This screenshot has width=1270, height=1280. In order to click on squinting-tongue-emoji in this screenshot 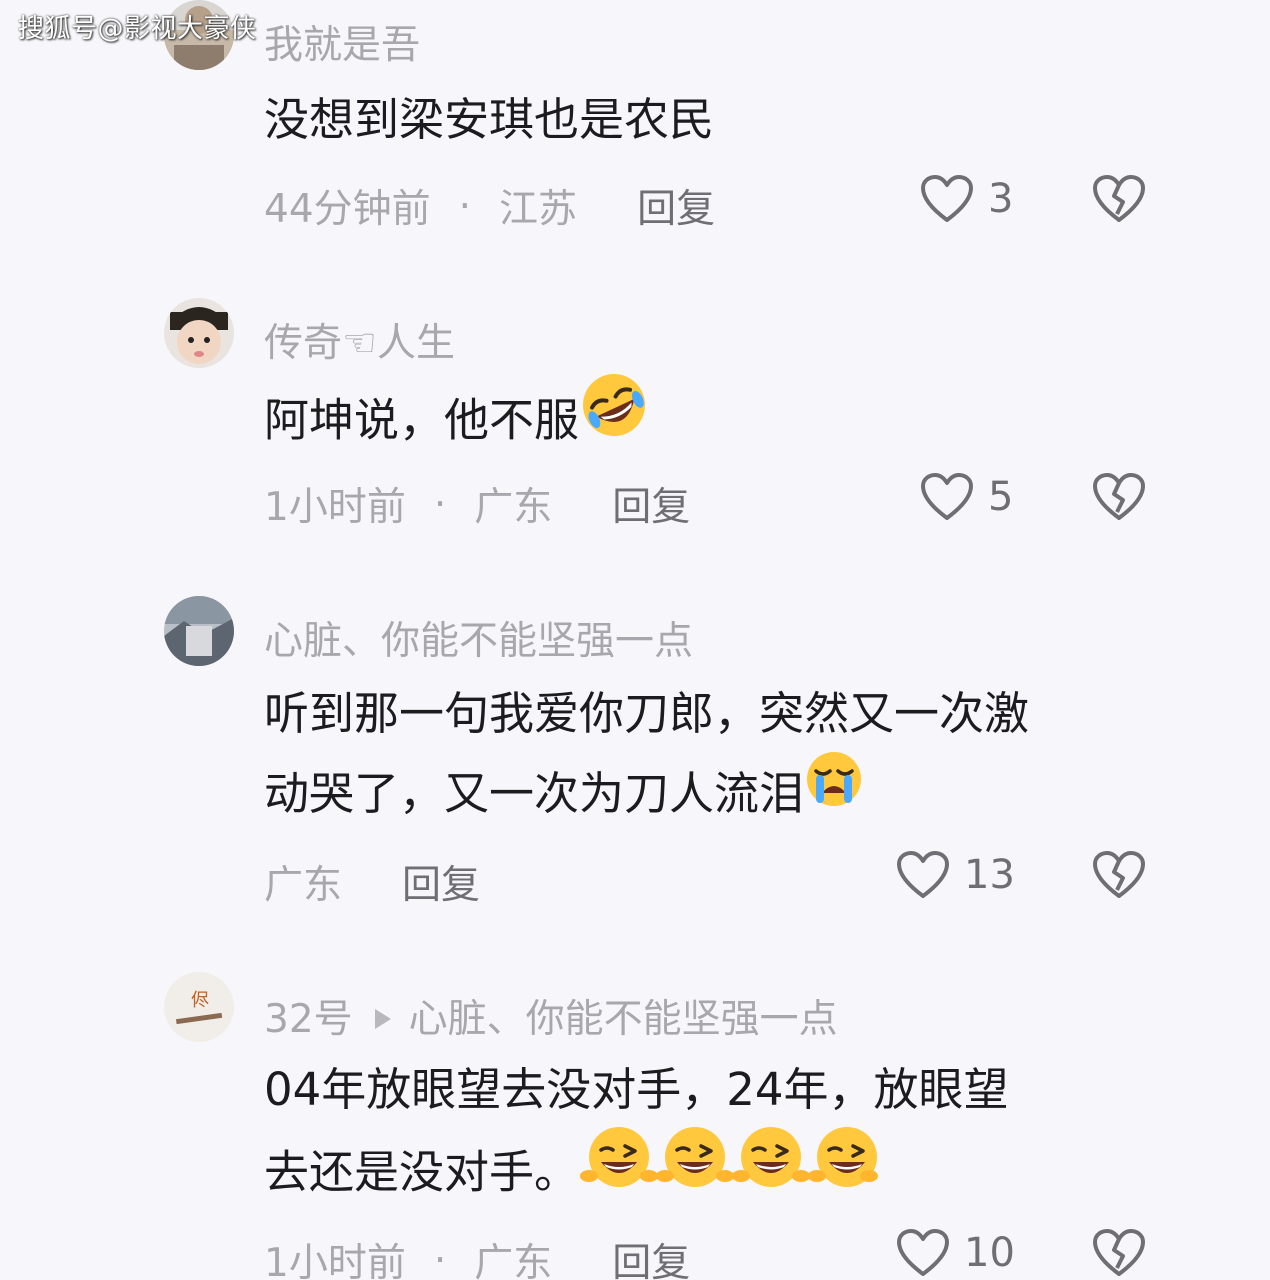, I will do `click(729, 1169)`.